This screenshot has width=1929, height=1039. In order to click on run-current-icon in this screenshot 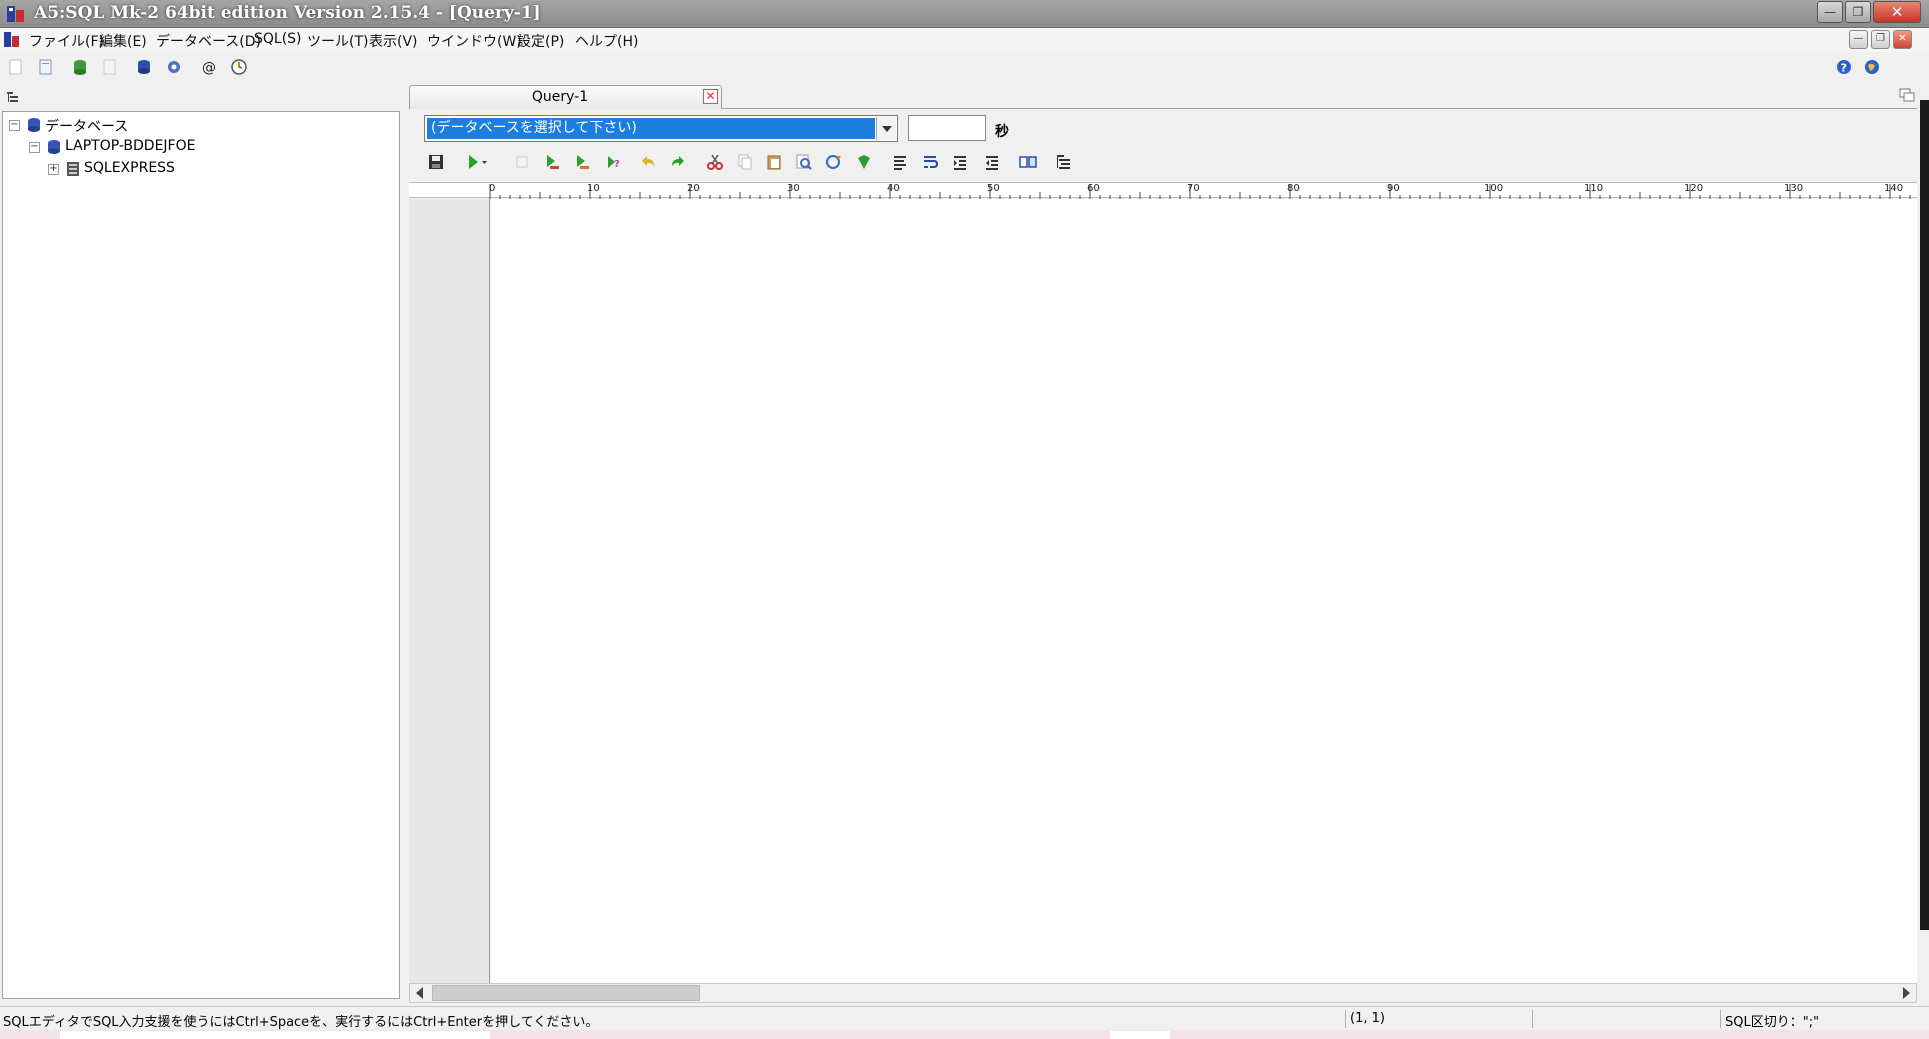, I will do `click(582, 162)`.